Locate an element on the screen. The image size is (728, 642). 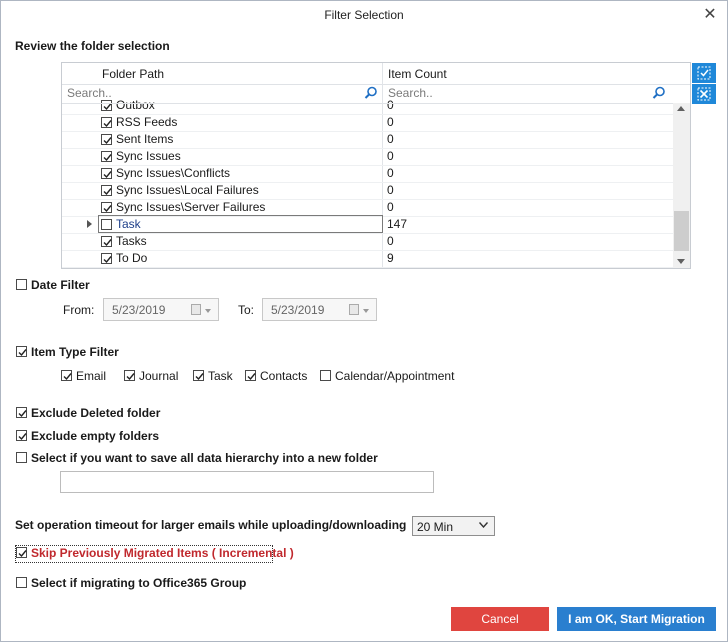
timeout-select: 20 Min is located at coordinates (453, 526).